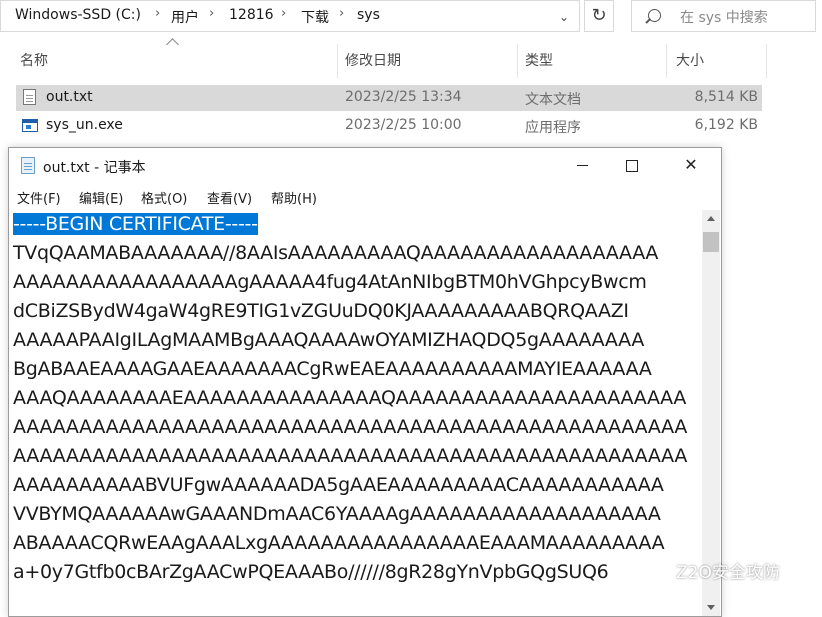  Describe the element at coordinates (368, 15) in the screenshot. I see `breadcrumb-current: sys` at that location.